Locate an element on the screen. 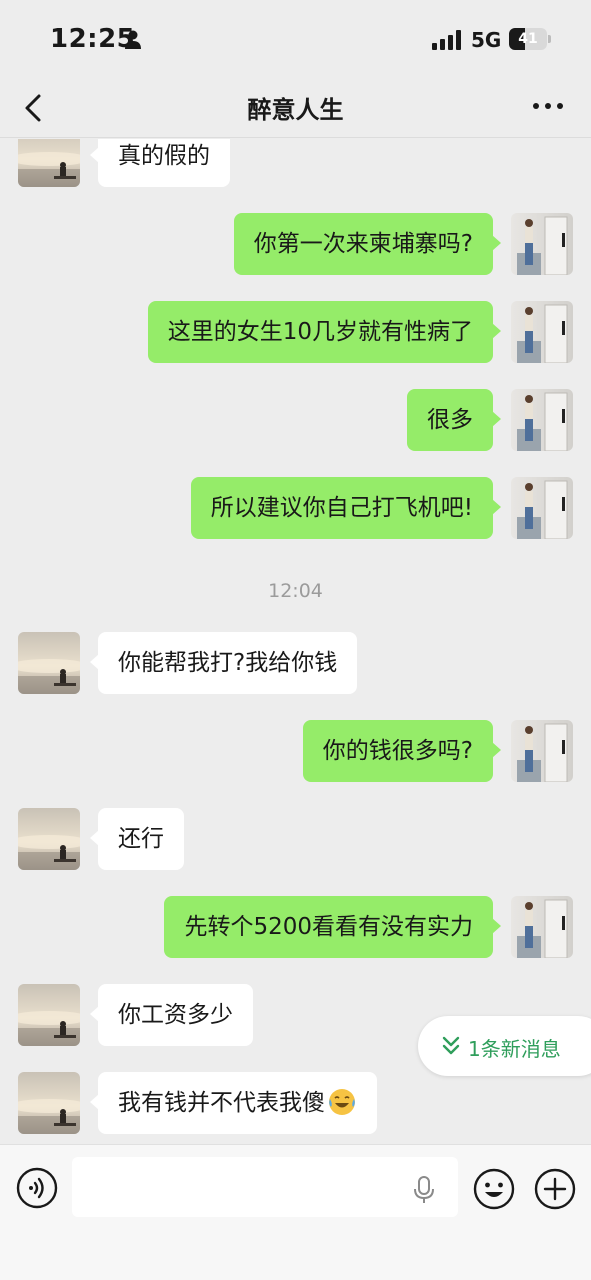 Image resolution: width=591 pixels, height=1280 pixels. battery-icon: 41 is located at coordinates (530, 39).